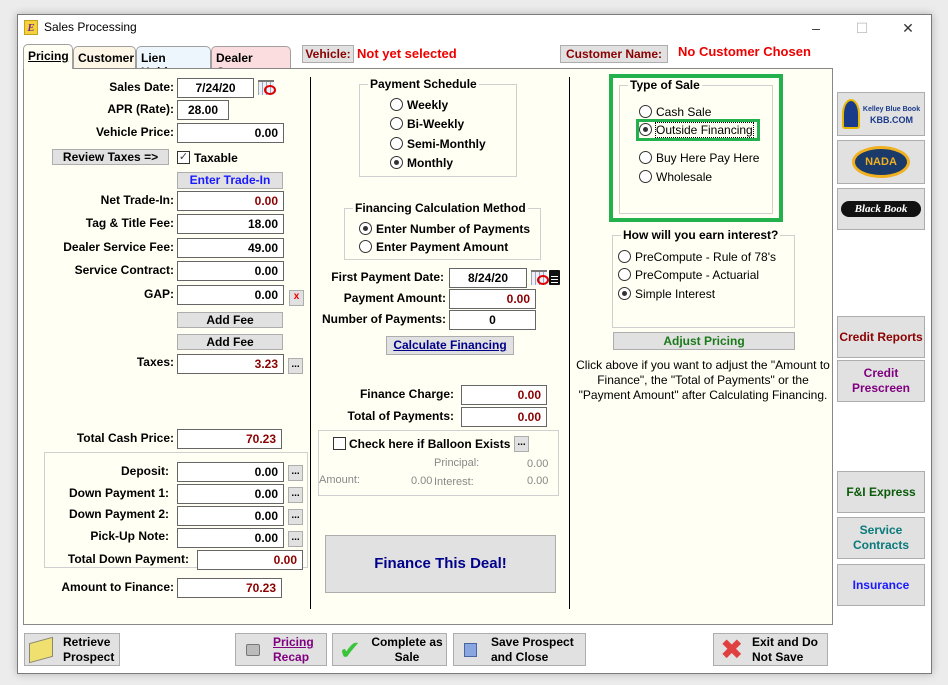 This screenshot has width=948, height=685. I want to click on maximize-button: ☐, so click(862, 29).